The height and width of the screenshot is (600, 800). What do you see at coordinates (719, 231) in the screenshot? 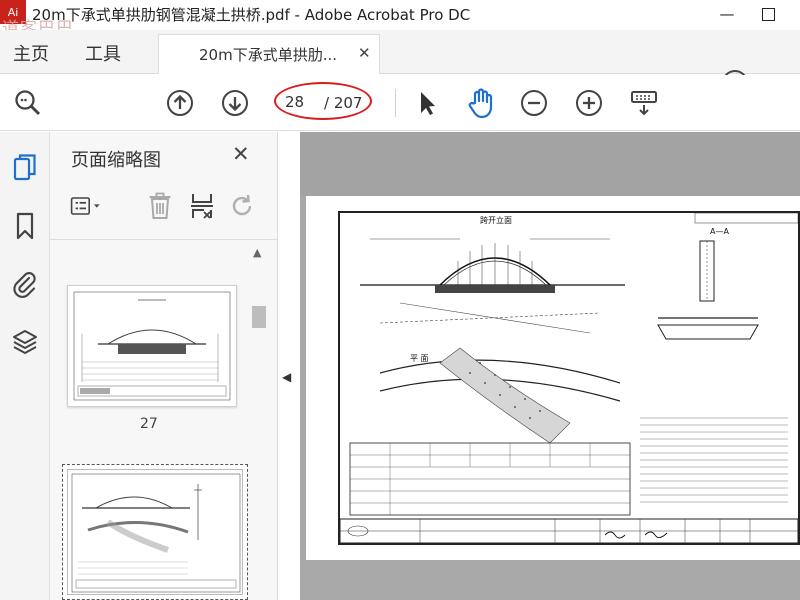
I see `section-title: A—A` at bounding box center [719, 231].